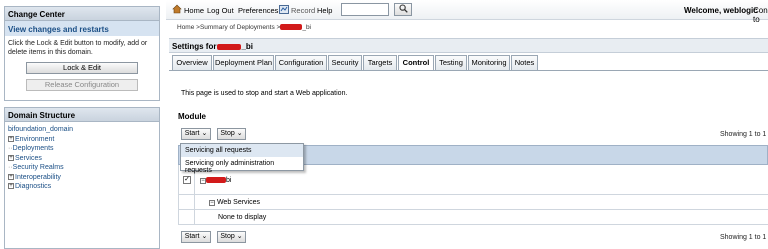 This screenshot has width=768, height=249. I want to click on breadcrumb-current: _bi, so click(307, 27).